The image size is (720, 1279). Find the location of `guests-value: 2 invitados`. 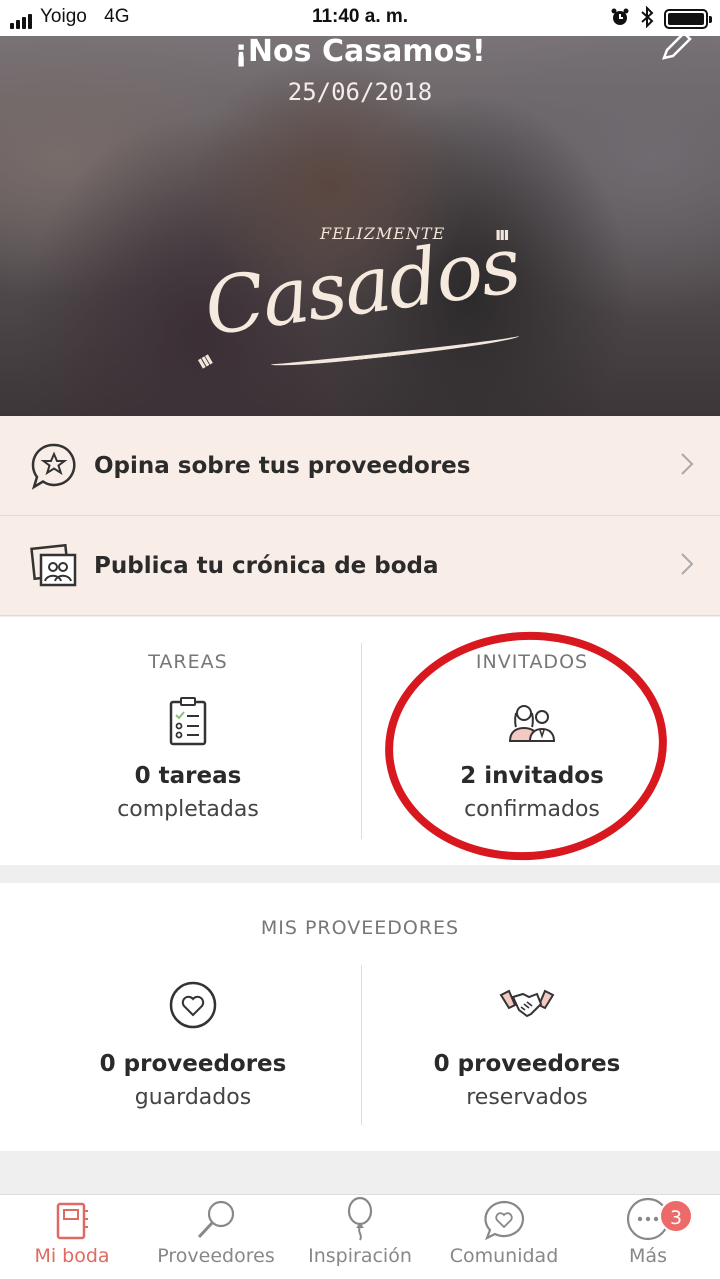

guests-value: 2 invitados is located at coordinates (532, 776).